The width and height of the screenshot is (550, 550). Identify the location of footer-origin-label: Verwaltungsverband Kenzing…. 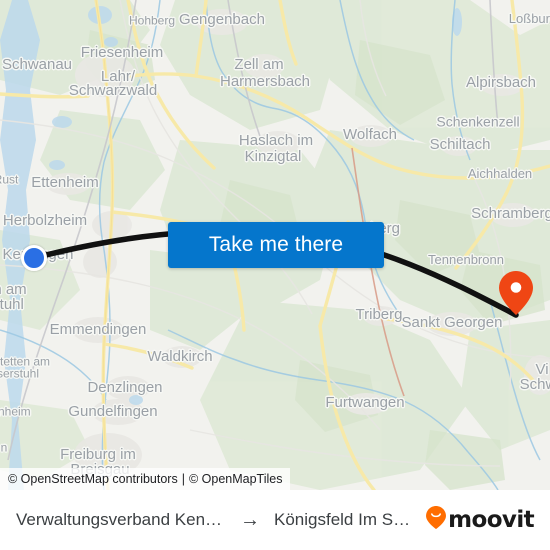
(121, 519).